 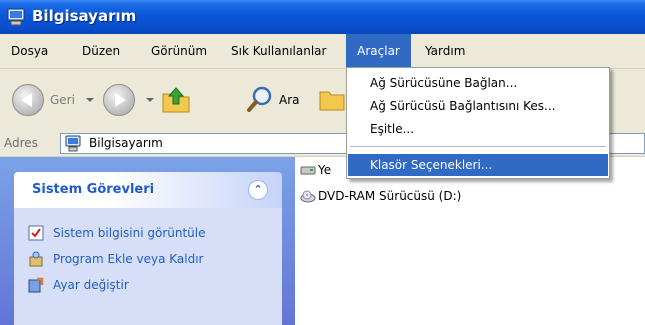 What do you see at coordinates (93, 189) in the screenshot?
I see `system-tasks-title: Sistem Görevleri` at bounding box center [93, 189].